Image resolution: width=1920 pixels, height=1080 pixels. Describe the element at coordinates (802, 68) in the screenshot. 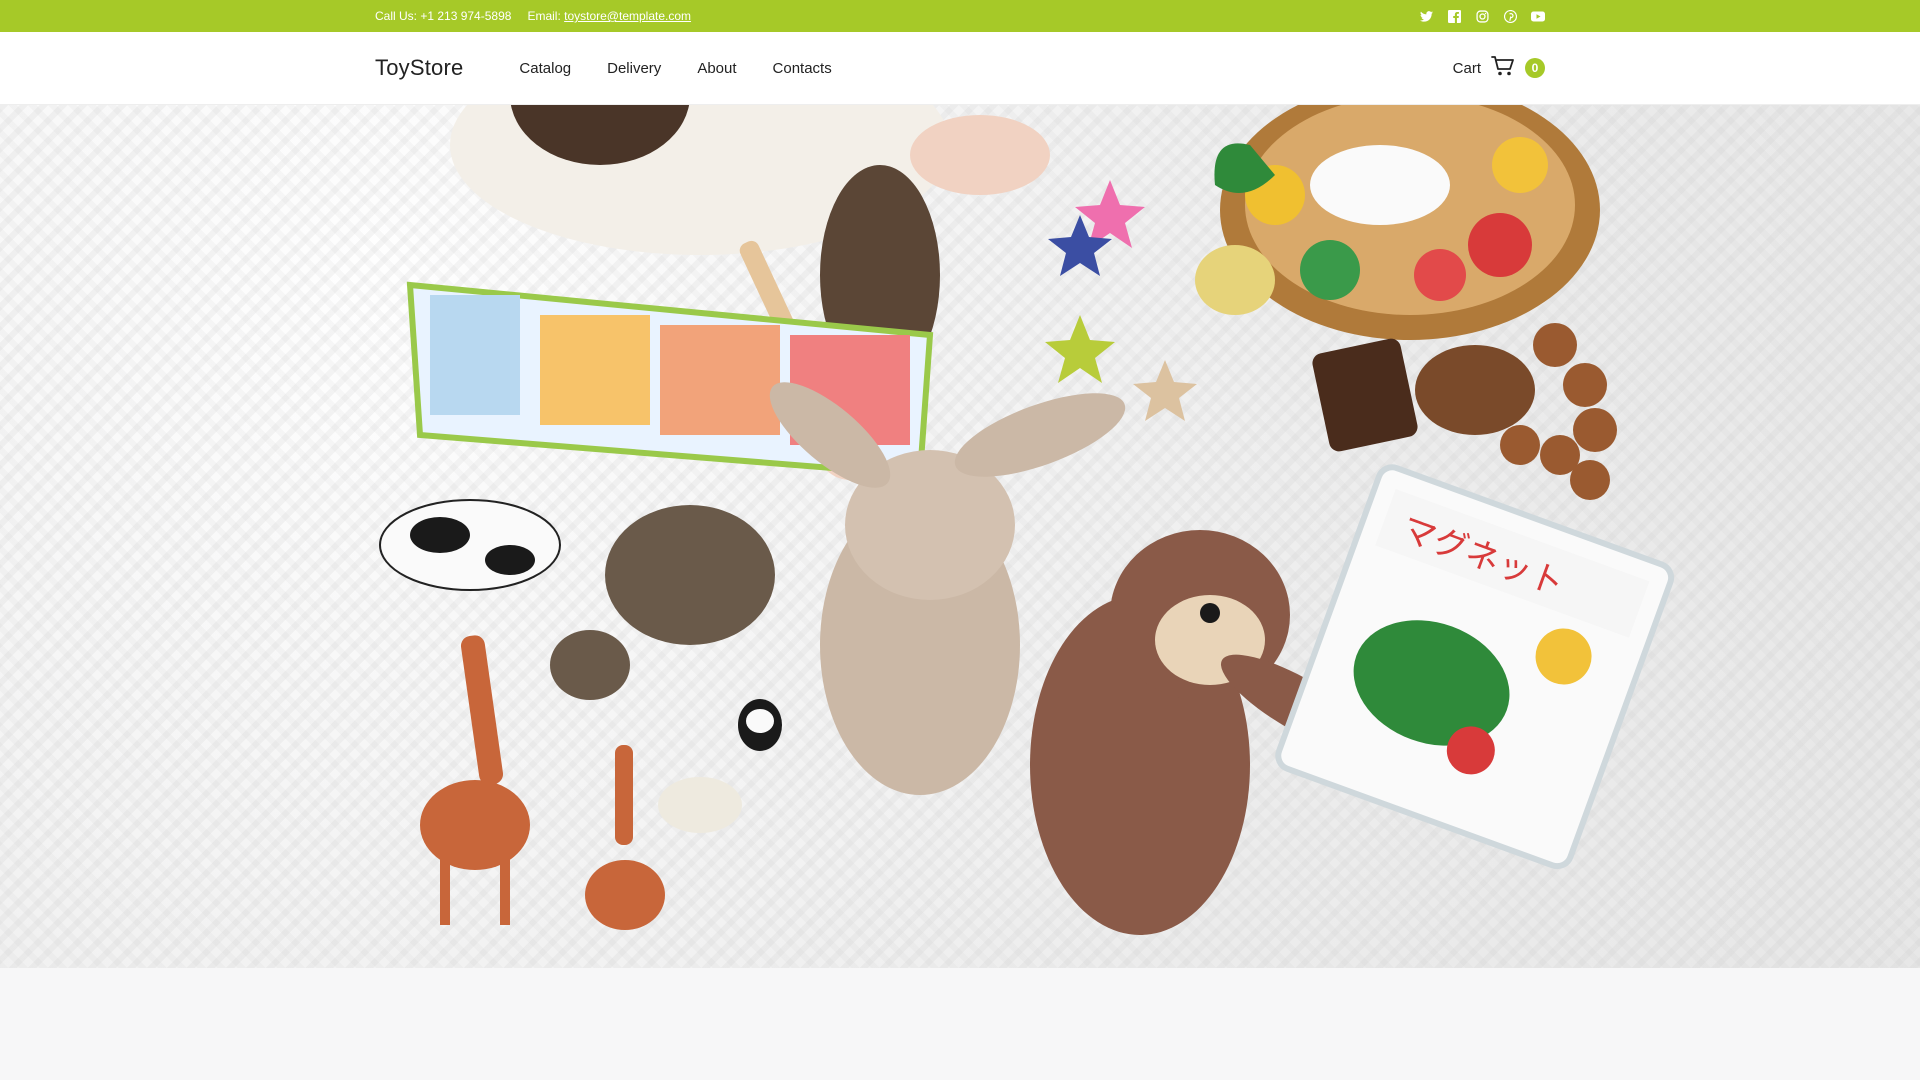

I see `nav-item-contacts: Contacts` at that location.